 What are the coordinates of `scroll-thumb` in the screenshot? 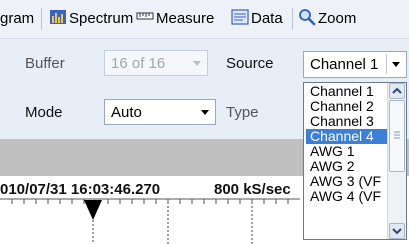 It's located at (397, 136).